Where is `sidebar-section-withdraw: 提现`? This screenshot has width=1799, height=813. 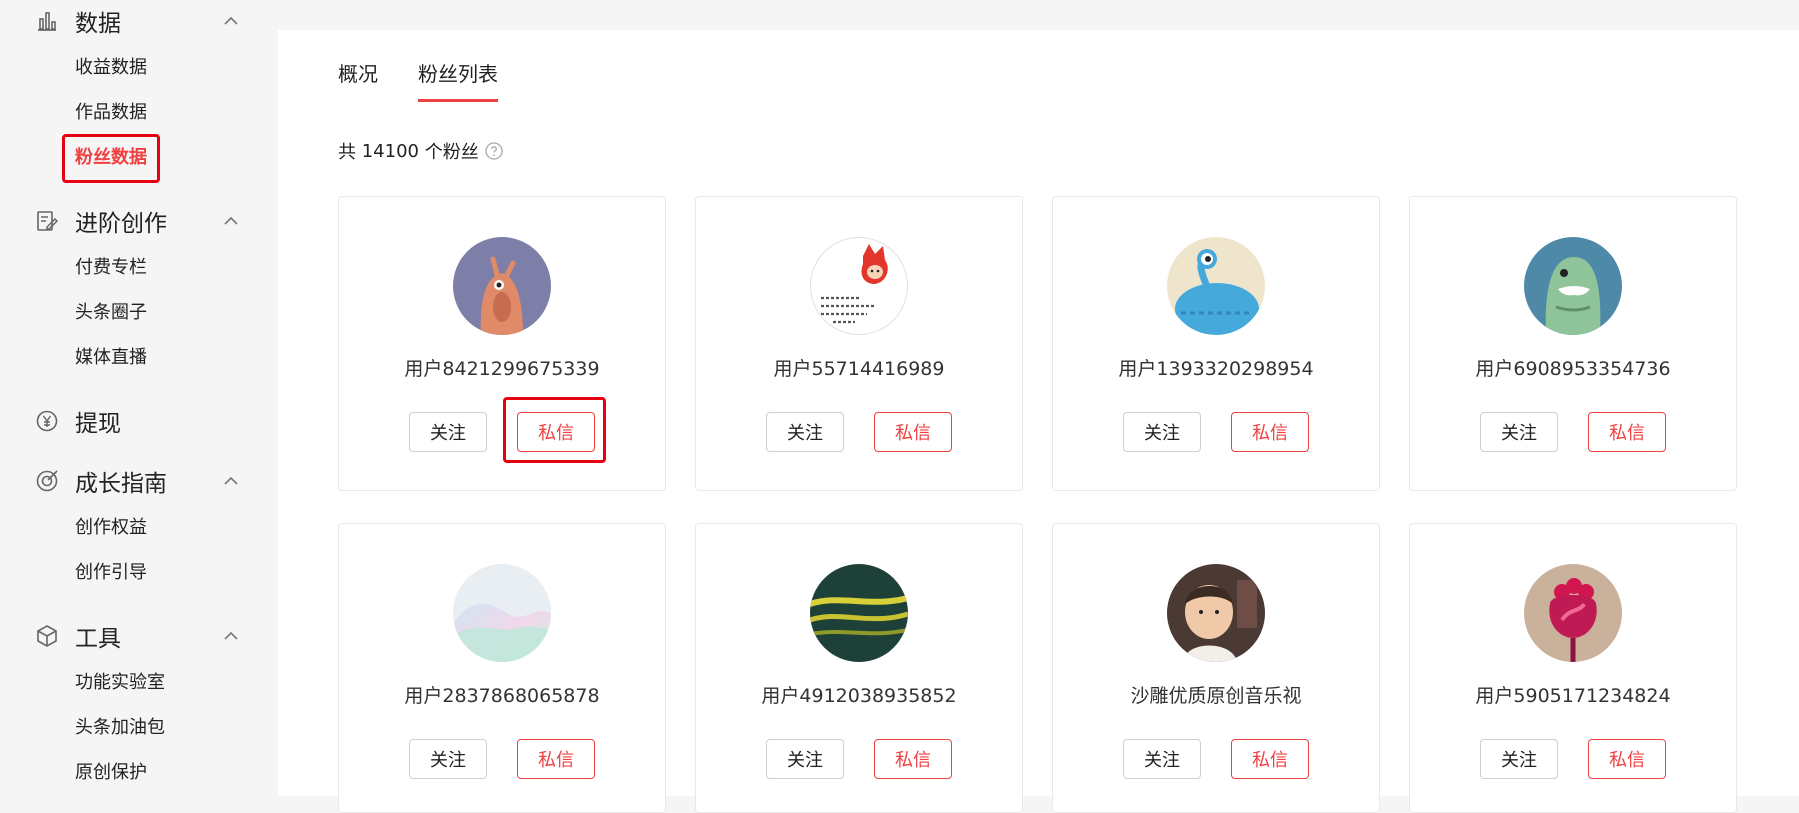
sidebar-section-withdraw: 提现 is located at coordinates (137, 421).